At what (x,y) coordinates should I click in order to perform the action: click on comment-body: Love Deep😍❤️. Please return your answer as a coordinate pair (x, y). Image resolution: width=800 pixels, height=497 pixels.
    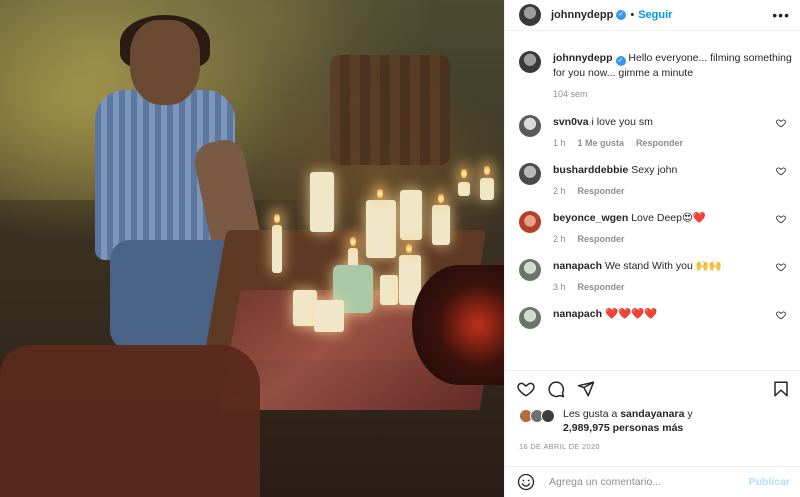
    Looking at the image, I should click on (669, 218).